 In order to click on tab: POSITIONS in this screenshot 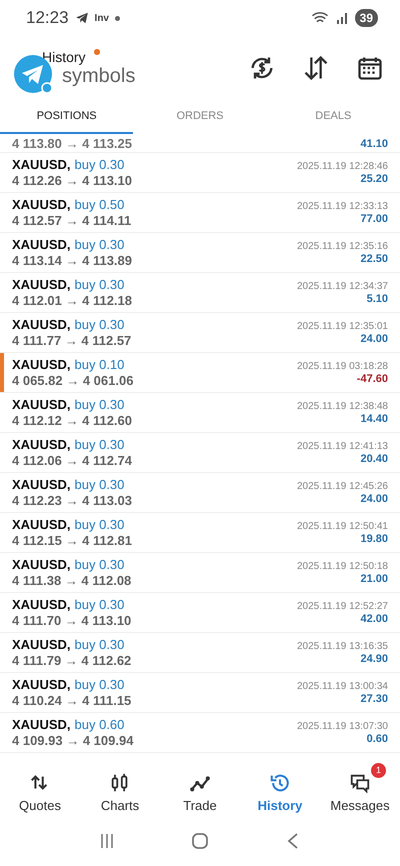, I will do `click(67, 116)`.